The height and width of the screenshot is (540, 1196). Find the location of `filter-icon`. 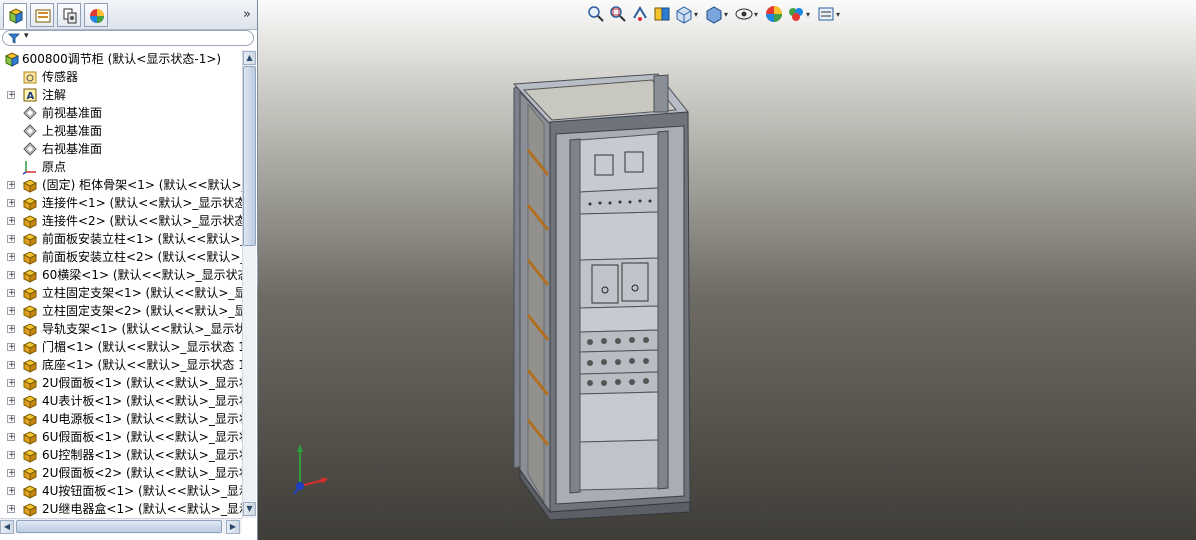

filter-icon is located at coordinates (14, 38).